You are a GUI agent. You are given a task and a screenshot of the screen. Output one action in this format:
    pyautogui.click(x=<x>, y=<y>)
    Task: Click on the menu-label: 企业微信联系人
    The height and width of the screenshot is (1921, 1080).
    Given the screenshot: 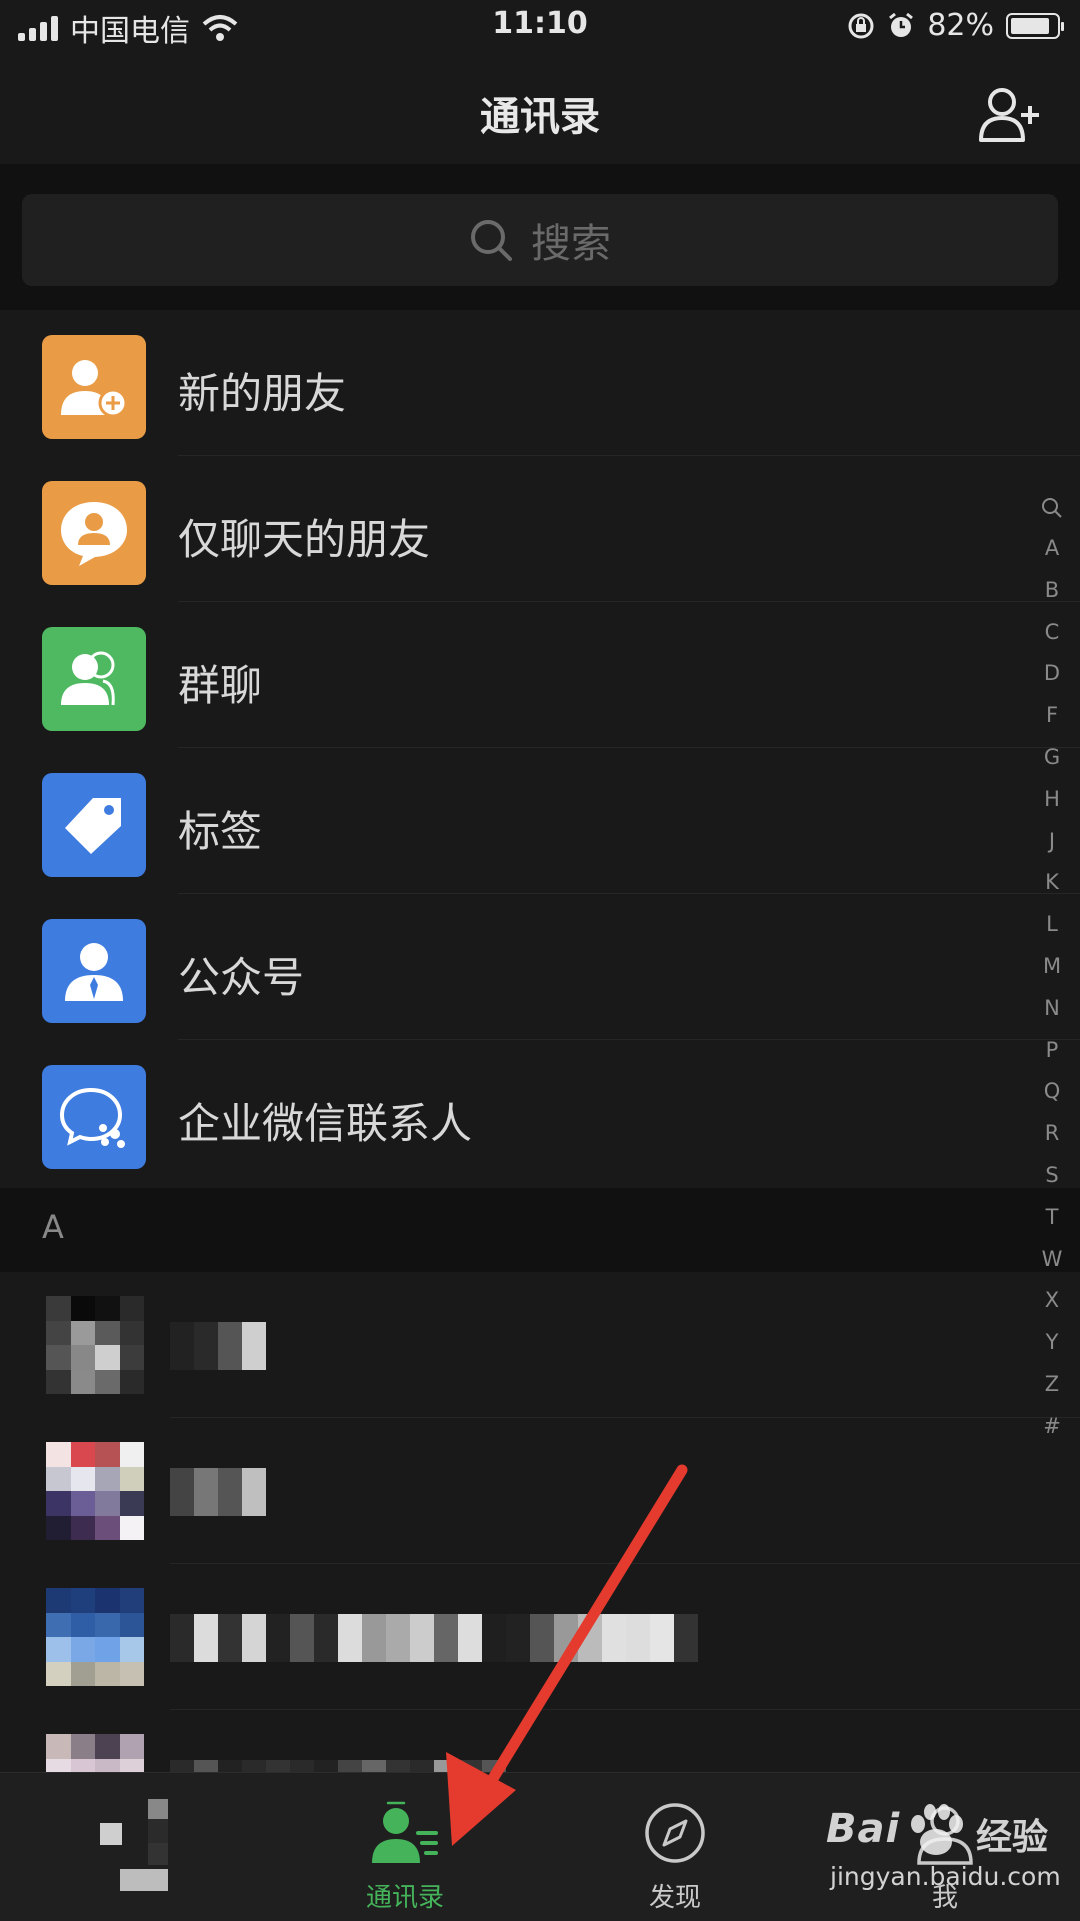 What is the action you would take?
    pyautogui.click(x=325, y=1123)
    